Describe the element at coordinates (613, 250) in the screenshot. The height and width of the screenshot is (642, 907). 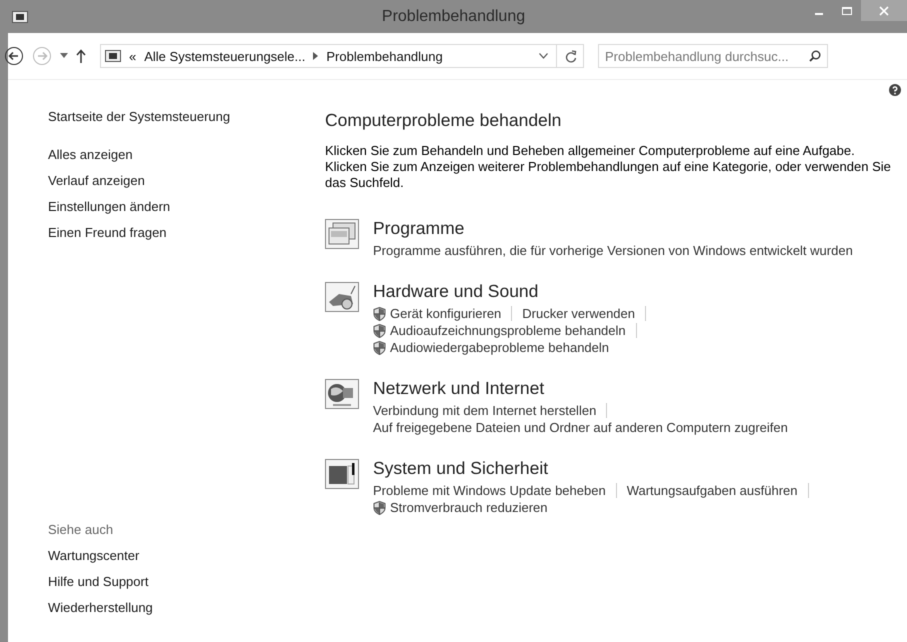
I see `task-link: Programme ausführen, die für vorherige Versionen von Windows entwickelt wurden` at that location.